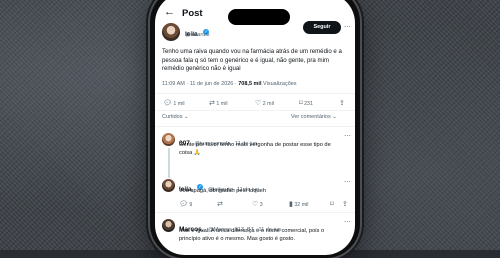 This screenshot has width=500, height=258. I want to click on arrow-left-icon: ←, so click(169, 12).